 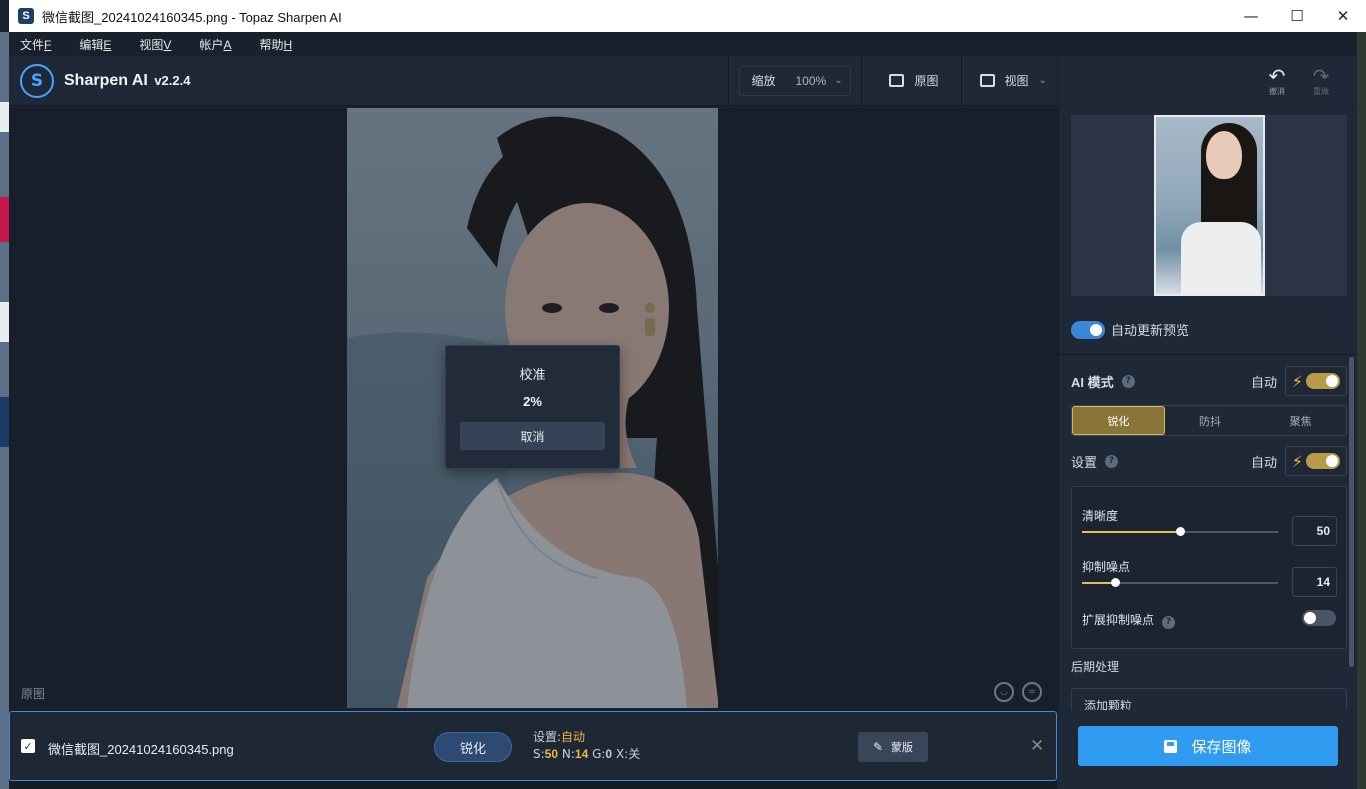 I want to click on face-neutral-icon: =, so click(x=1032, y=692).